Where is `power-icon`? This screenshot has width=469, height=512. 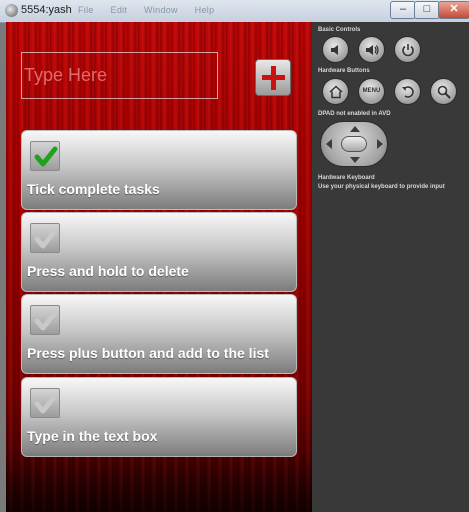
power-icon is located at coordinates (408, 50).